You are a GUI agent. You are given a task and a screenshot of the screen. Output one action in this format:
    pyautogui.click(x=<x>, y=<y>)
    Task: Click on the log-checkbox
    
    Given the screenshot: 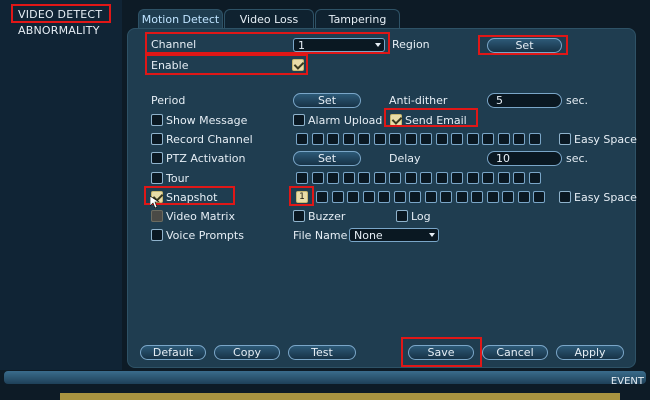 What is the action you would take?
    pyautogui.click(x=402, y=216)
    